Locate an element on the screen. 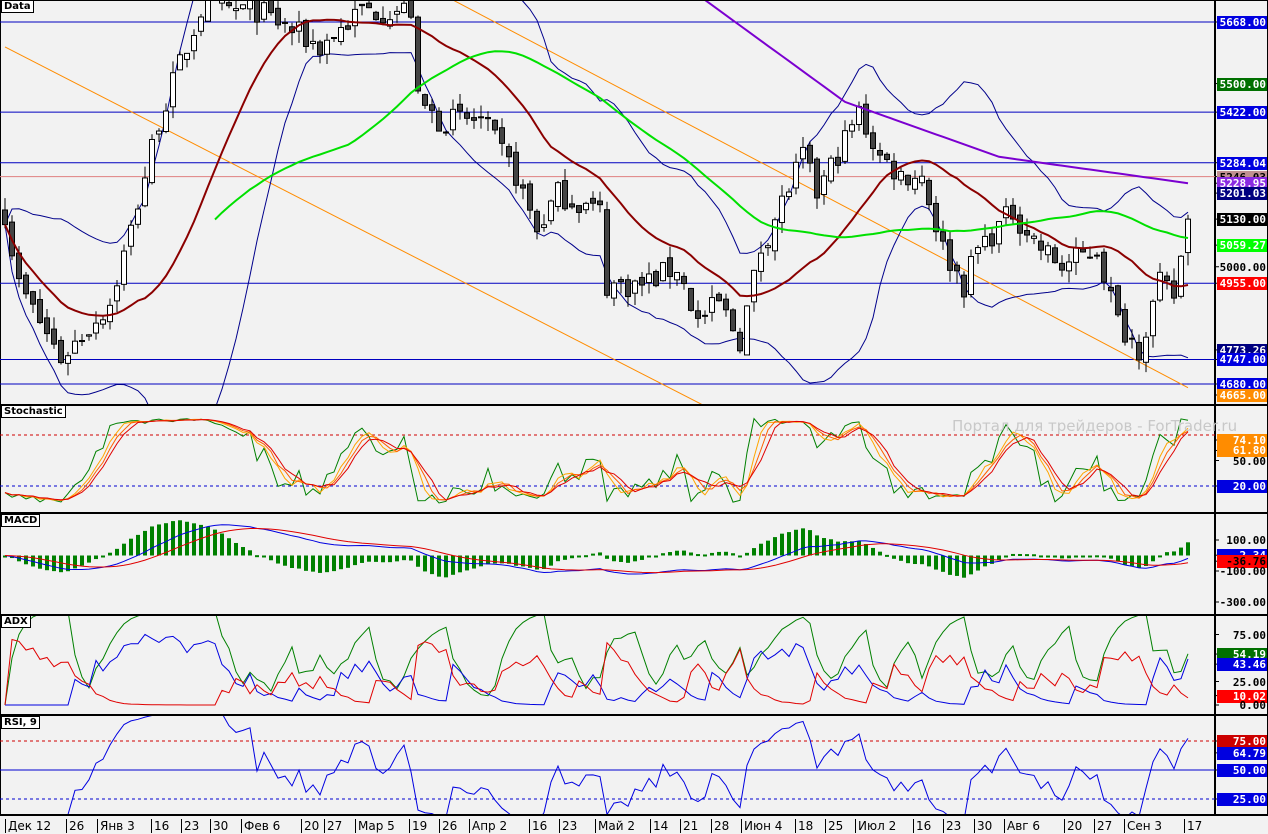 Image resolution: width=1268 pixels, height=834 pixels. adx-price-label: 0.00 is located at coordinates (1253, 705).